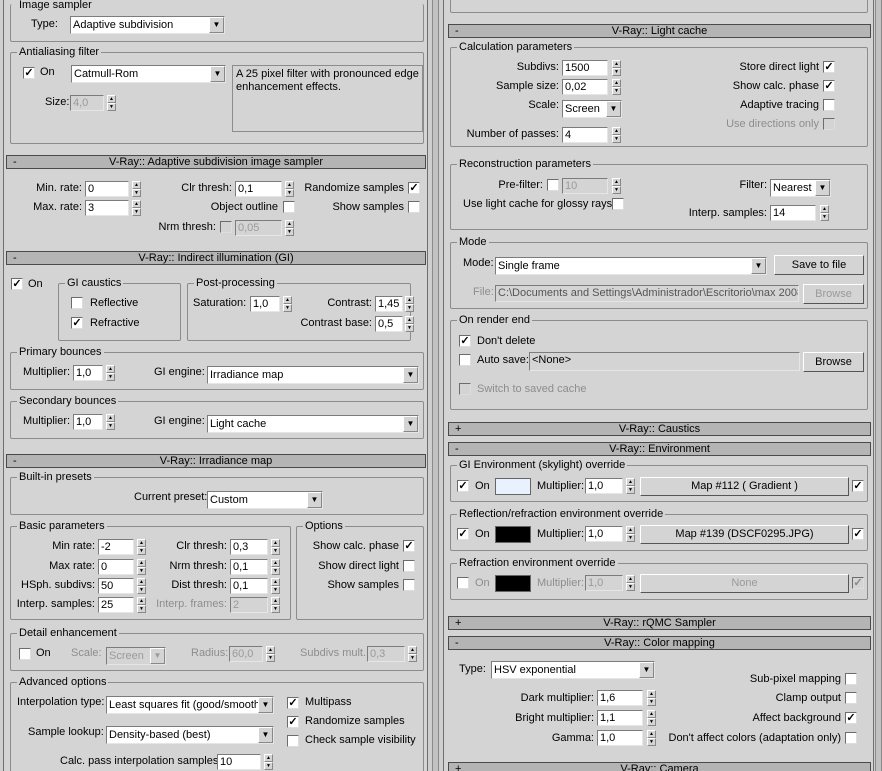  Describe the element at coordinates (651, 718) in the screenshot. I see `bright-multiplier-spinner: ▲ ▼` at that location.